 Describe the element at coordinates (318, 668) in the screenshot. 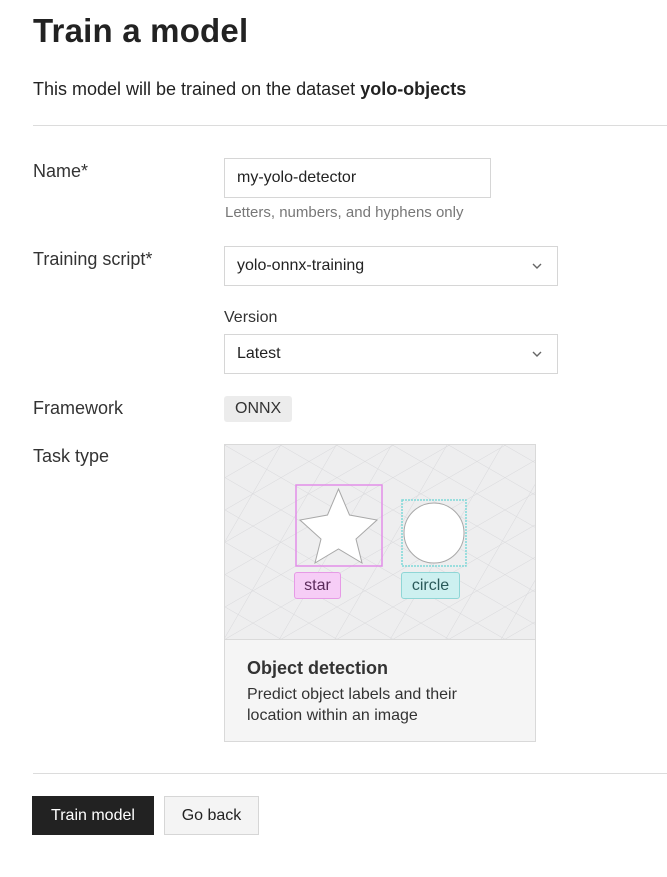

I see `task-type-card-title: Object detection` at that location.